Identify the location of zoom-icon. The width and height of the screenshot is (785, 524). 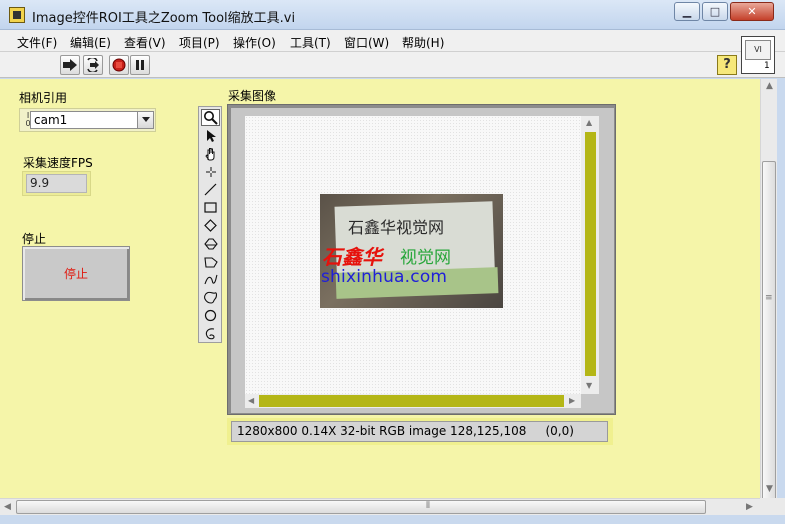
(211, 118).